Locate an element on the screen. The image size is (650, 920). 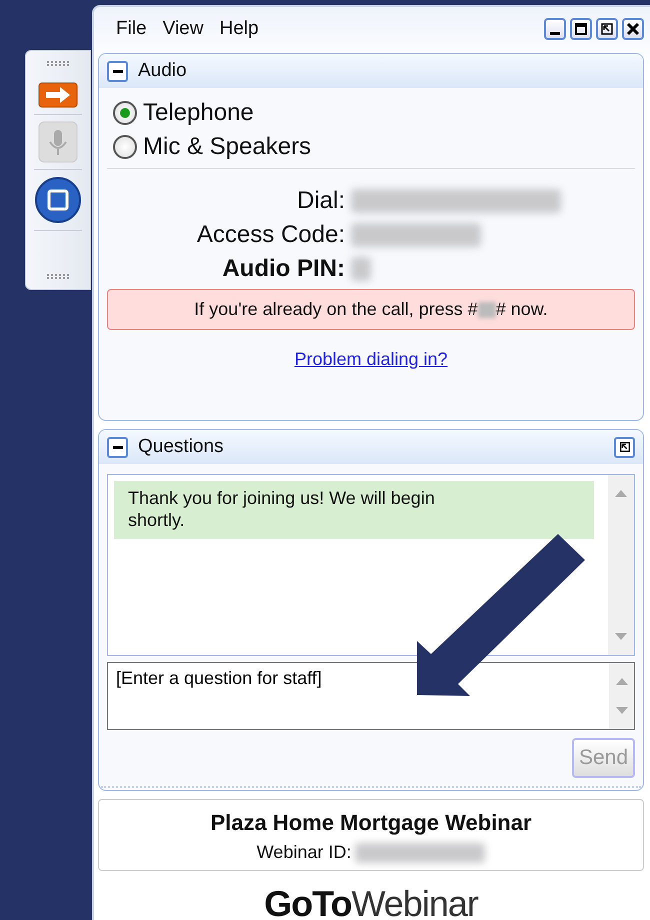
problem-link: Problem dialing in? is located at coordinates (371, 359).